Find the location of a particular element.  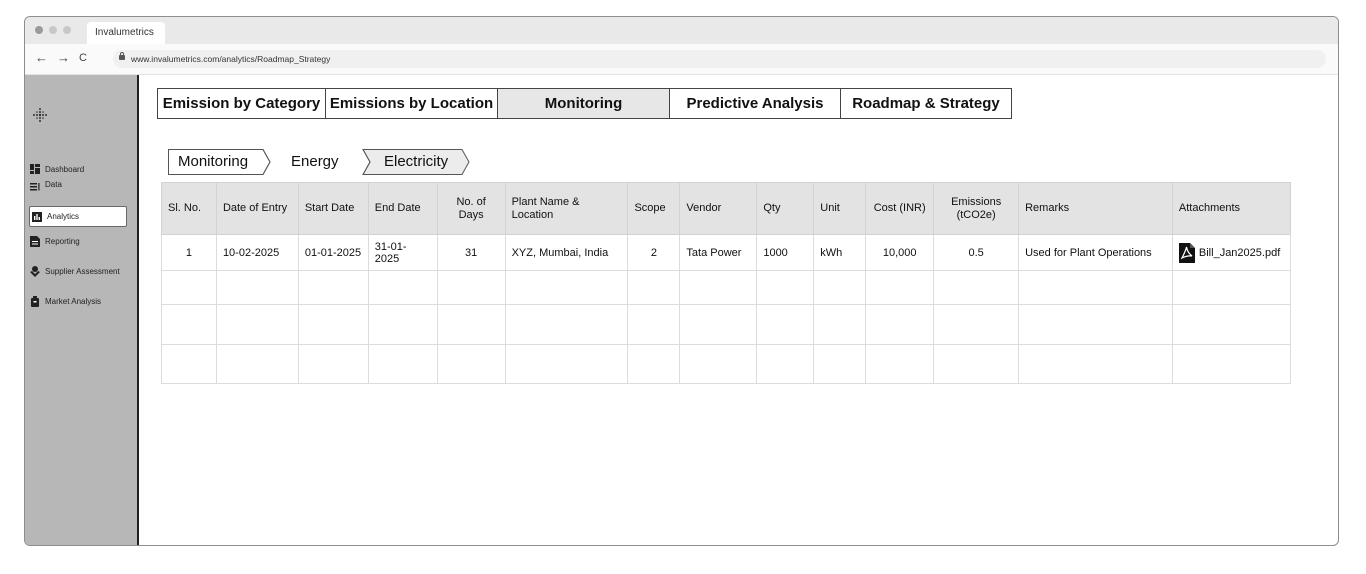

table-cell: 31-01-2025 is located at coordinates (402, 252).